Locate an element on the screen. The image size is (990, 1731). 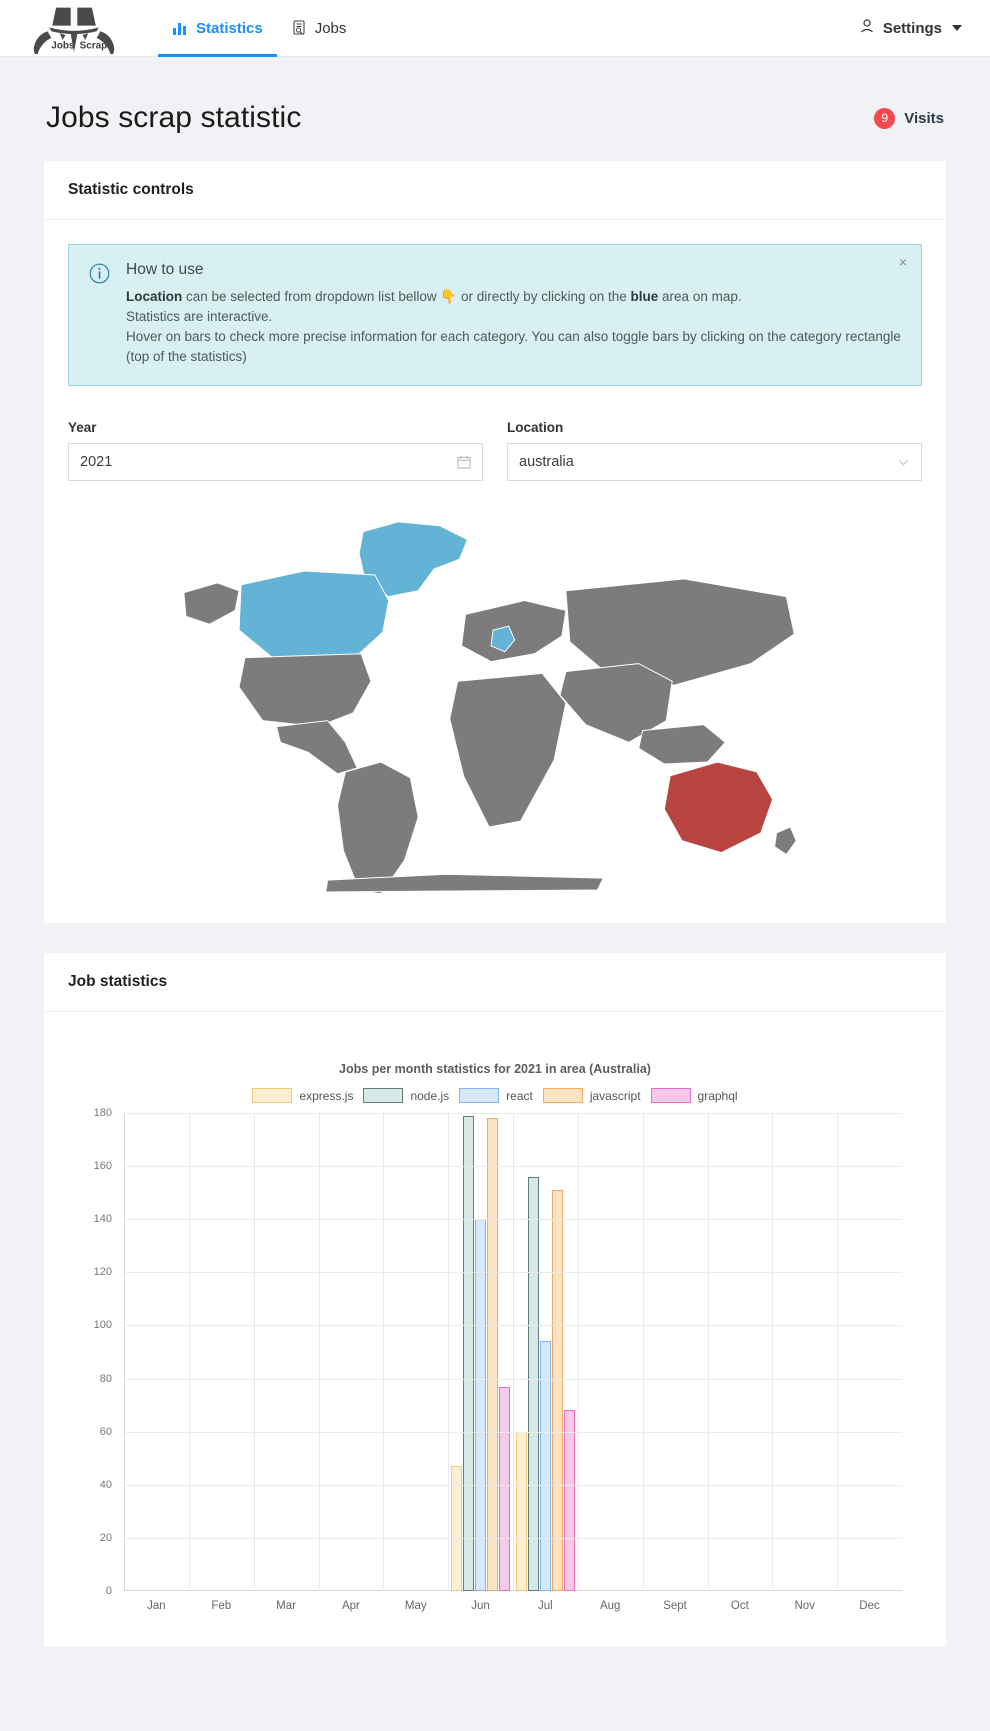
tab-jobs: Jobs is located at coordinates (319, 28).